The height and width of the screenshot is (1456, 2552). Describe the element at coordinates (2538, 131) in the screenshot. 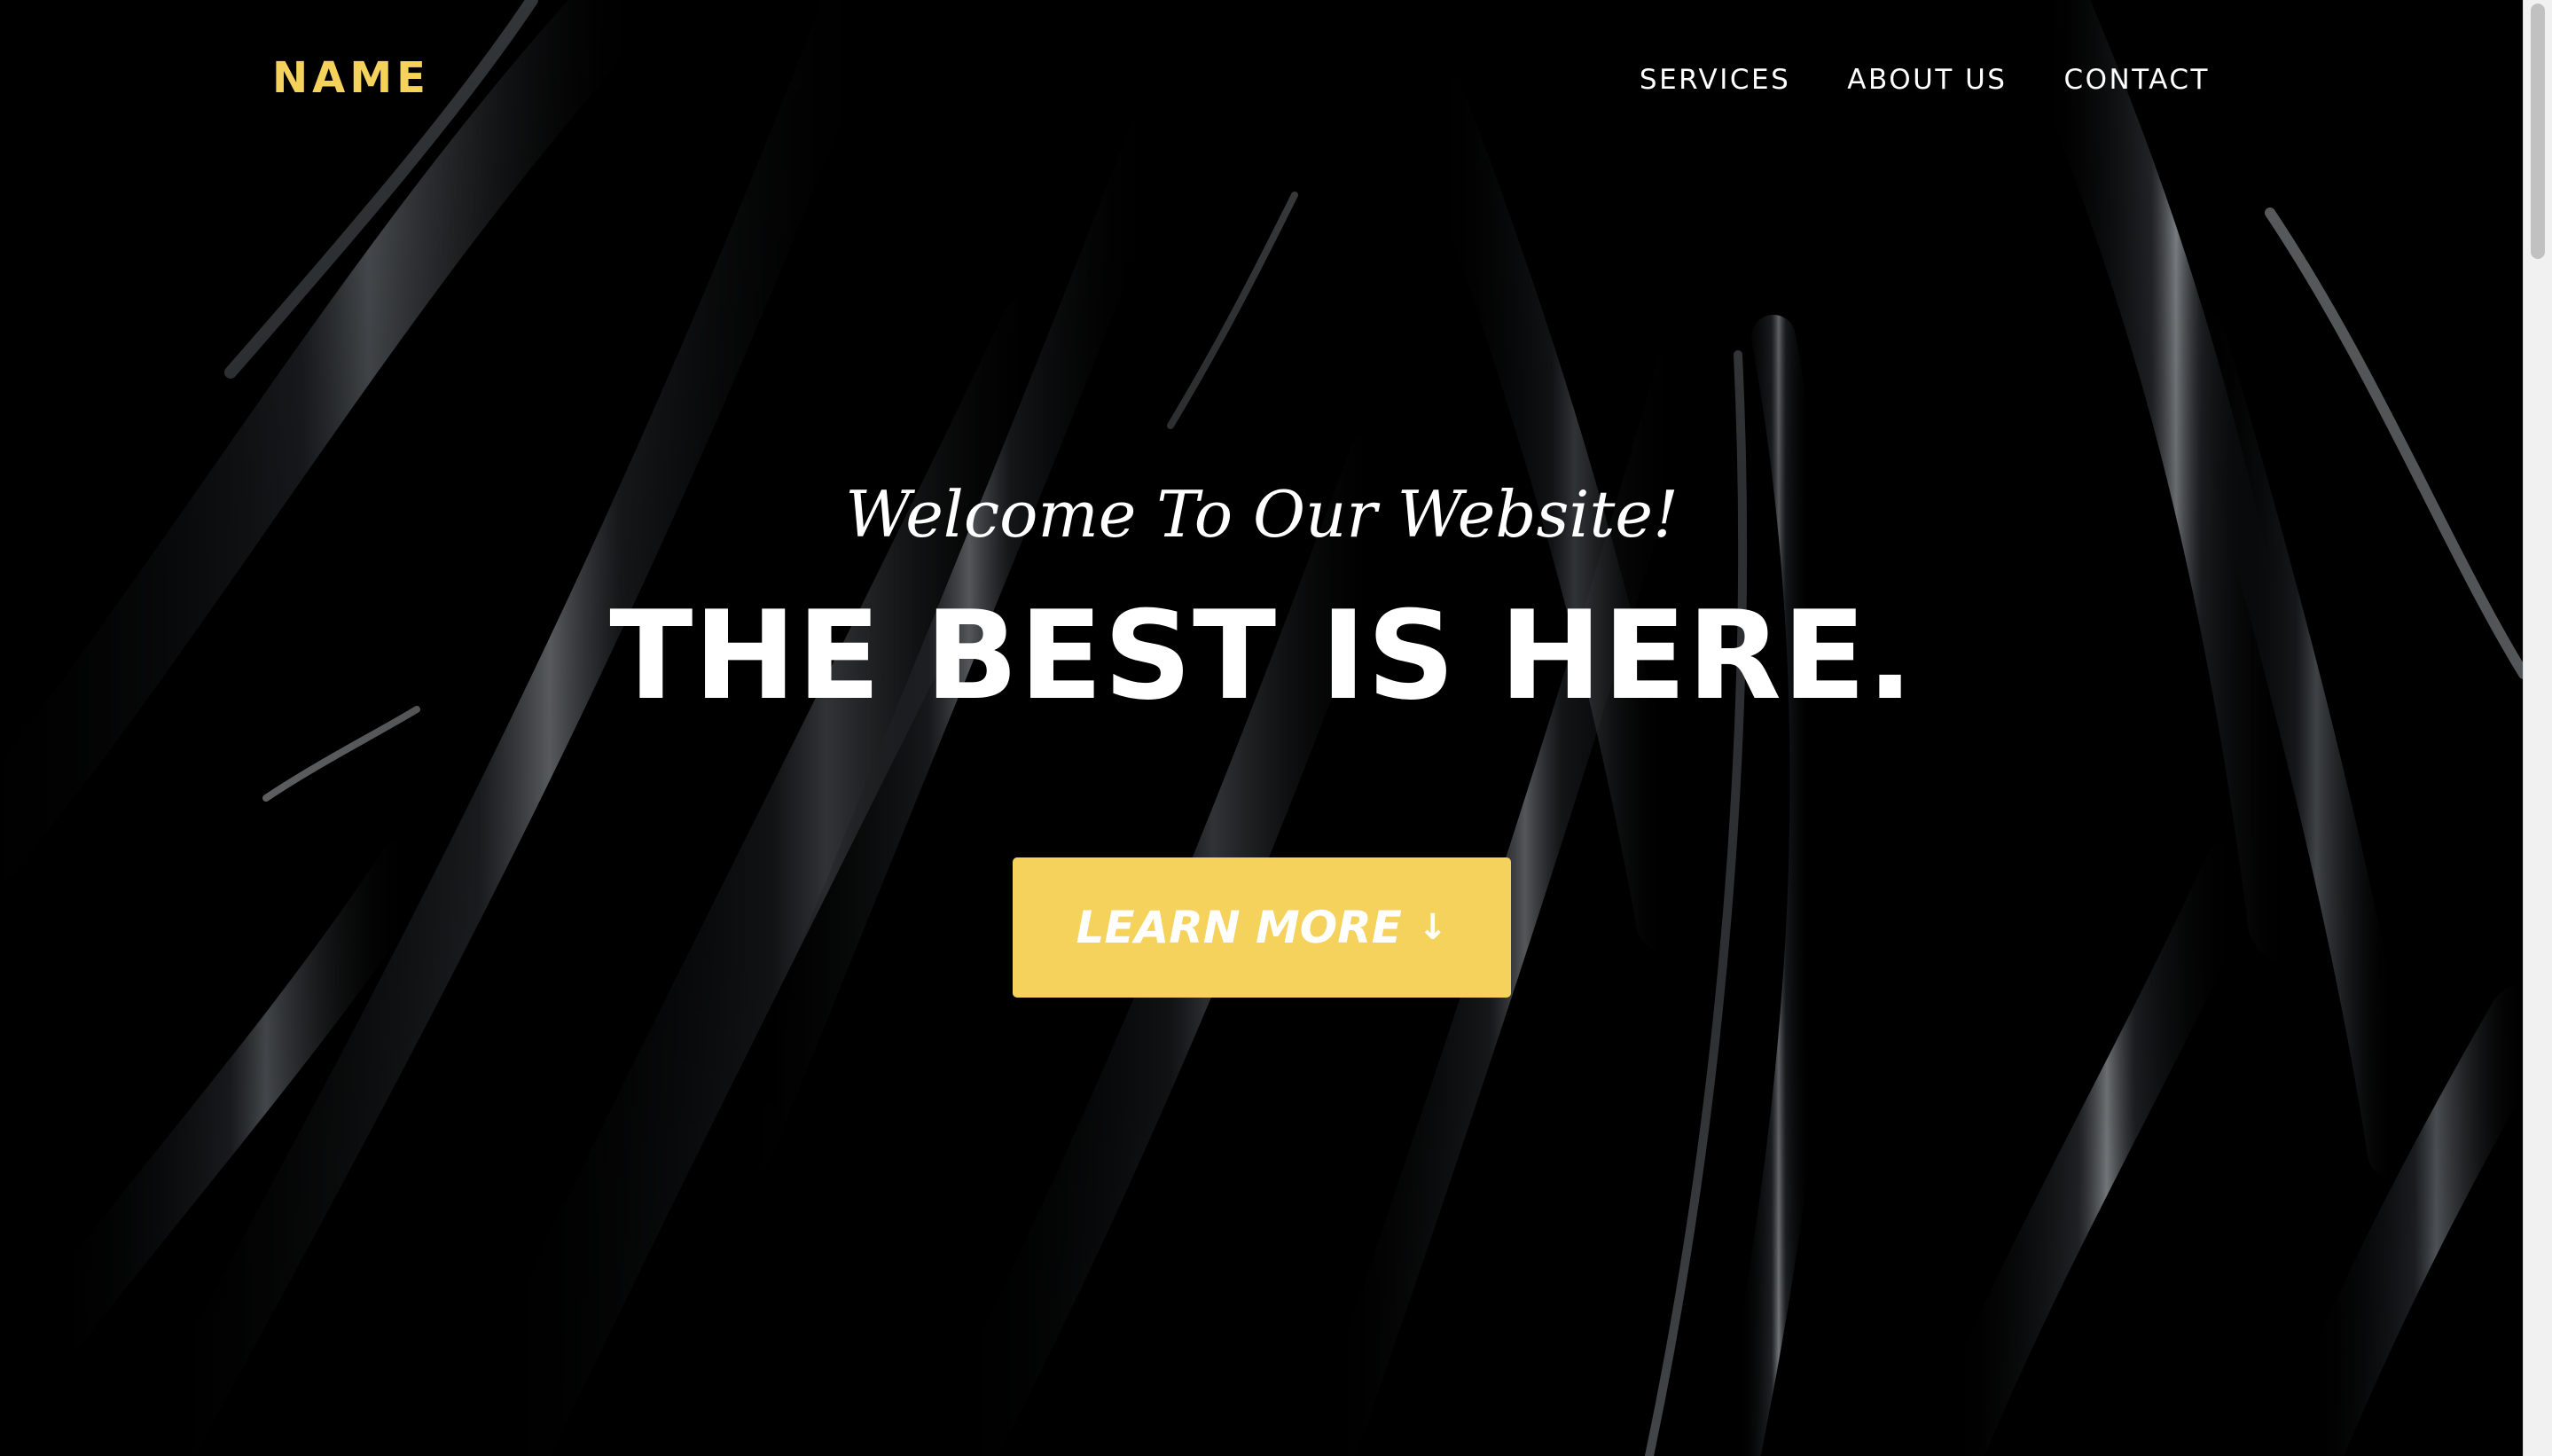

I see `scrollbar-thumb` at that location.